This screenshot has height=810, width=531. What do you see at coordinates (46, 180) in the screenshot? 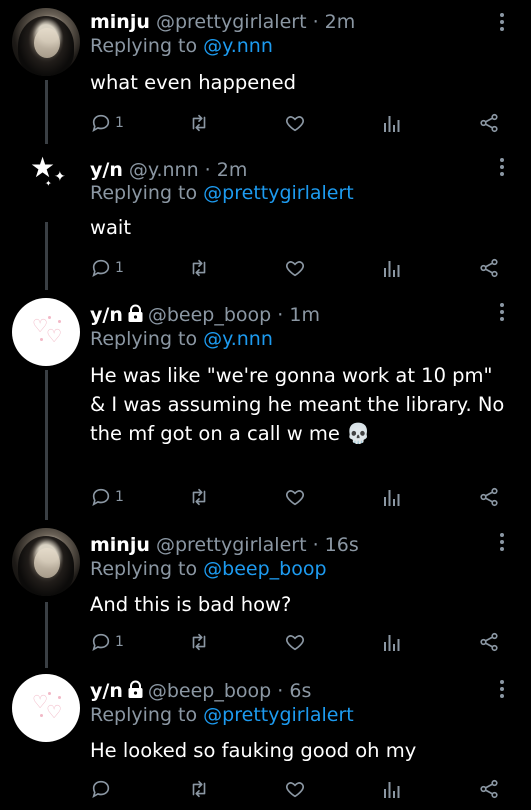
I see `avatar: ★ ✦ ✦` at bounding box center [46, 180].